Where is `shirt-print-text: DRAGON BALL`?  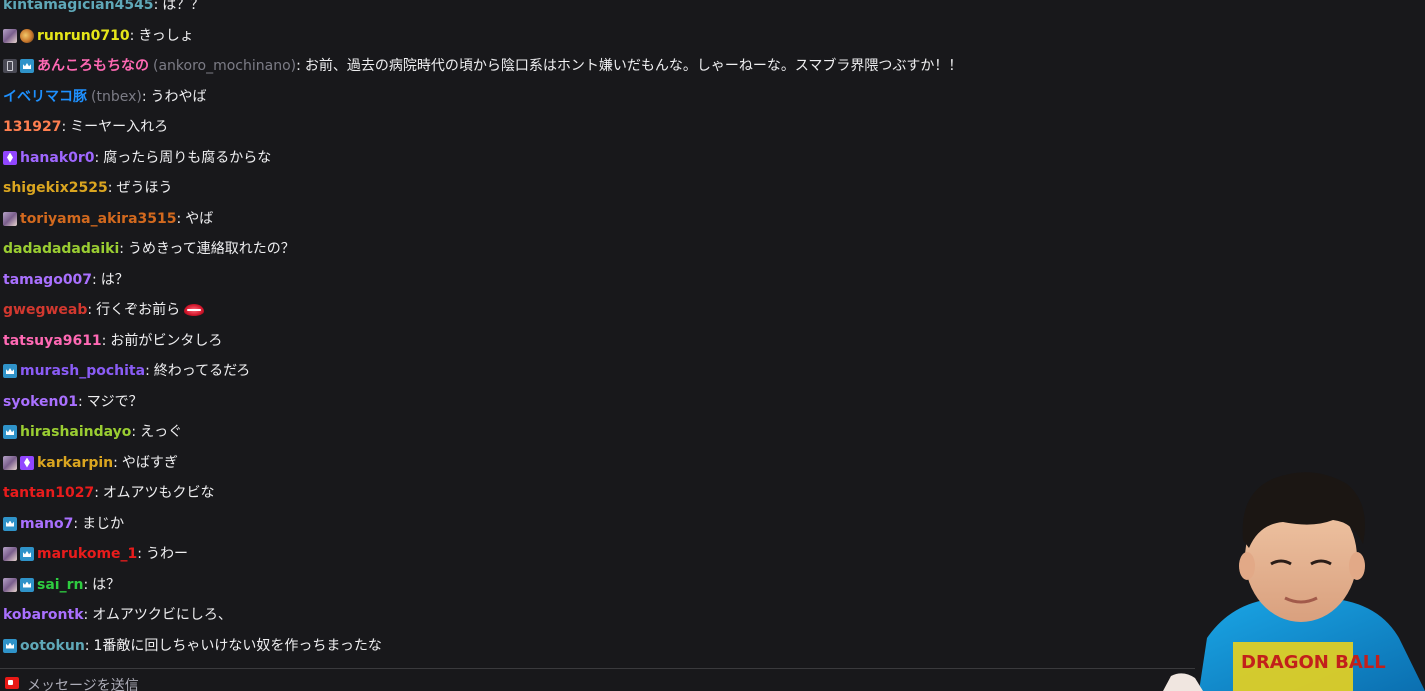 shirt-print-text: DRAGON BALL is located at coordinates (1313, 662).